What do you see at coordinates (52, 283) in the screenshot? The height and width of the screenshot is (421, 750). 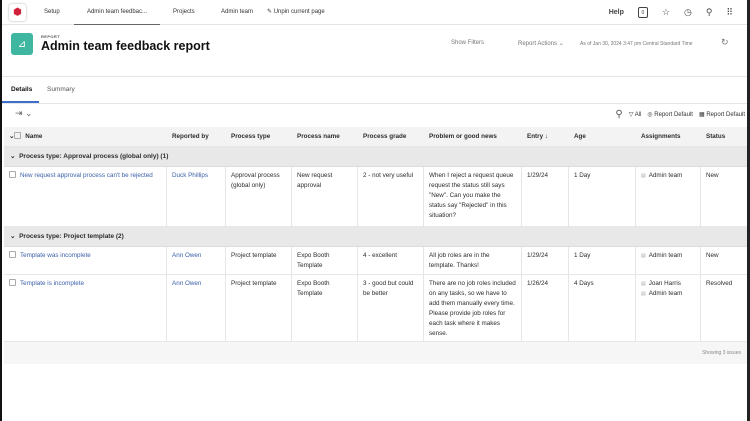 I see `issue-name-link: Template is incomplete` at bounding box center [52, 283].